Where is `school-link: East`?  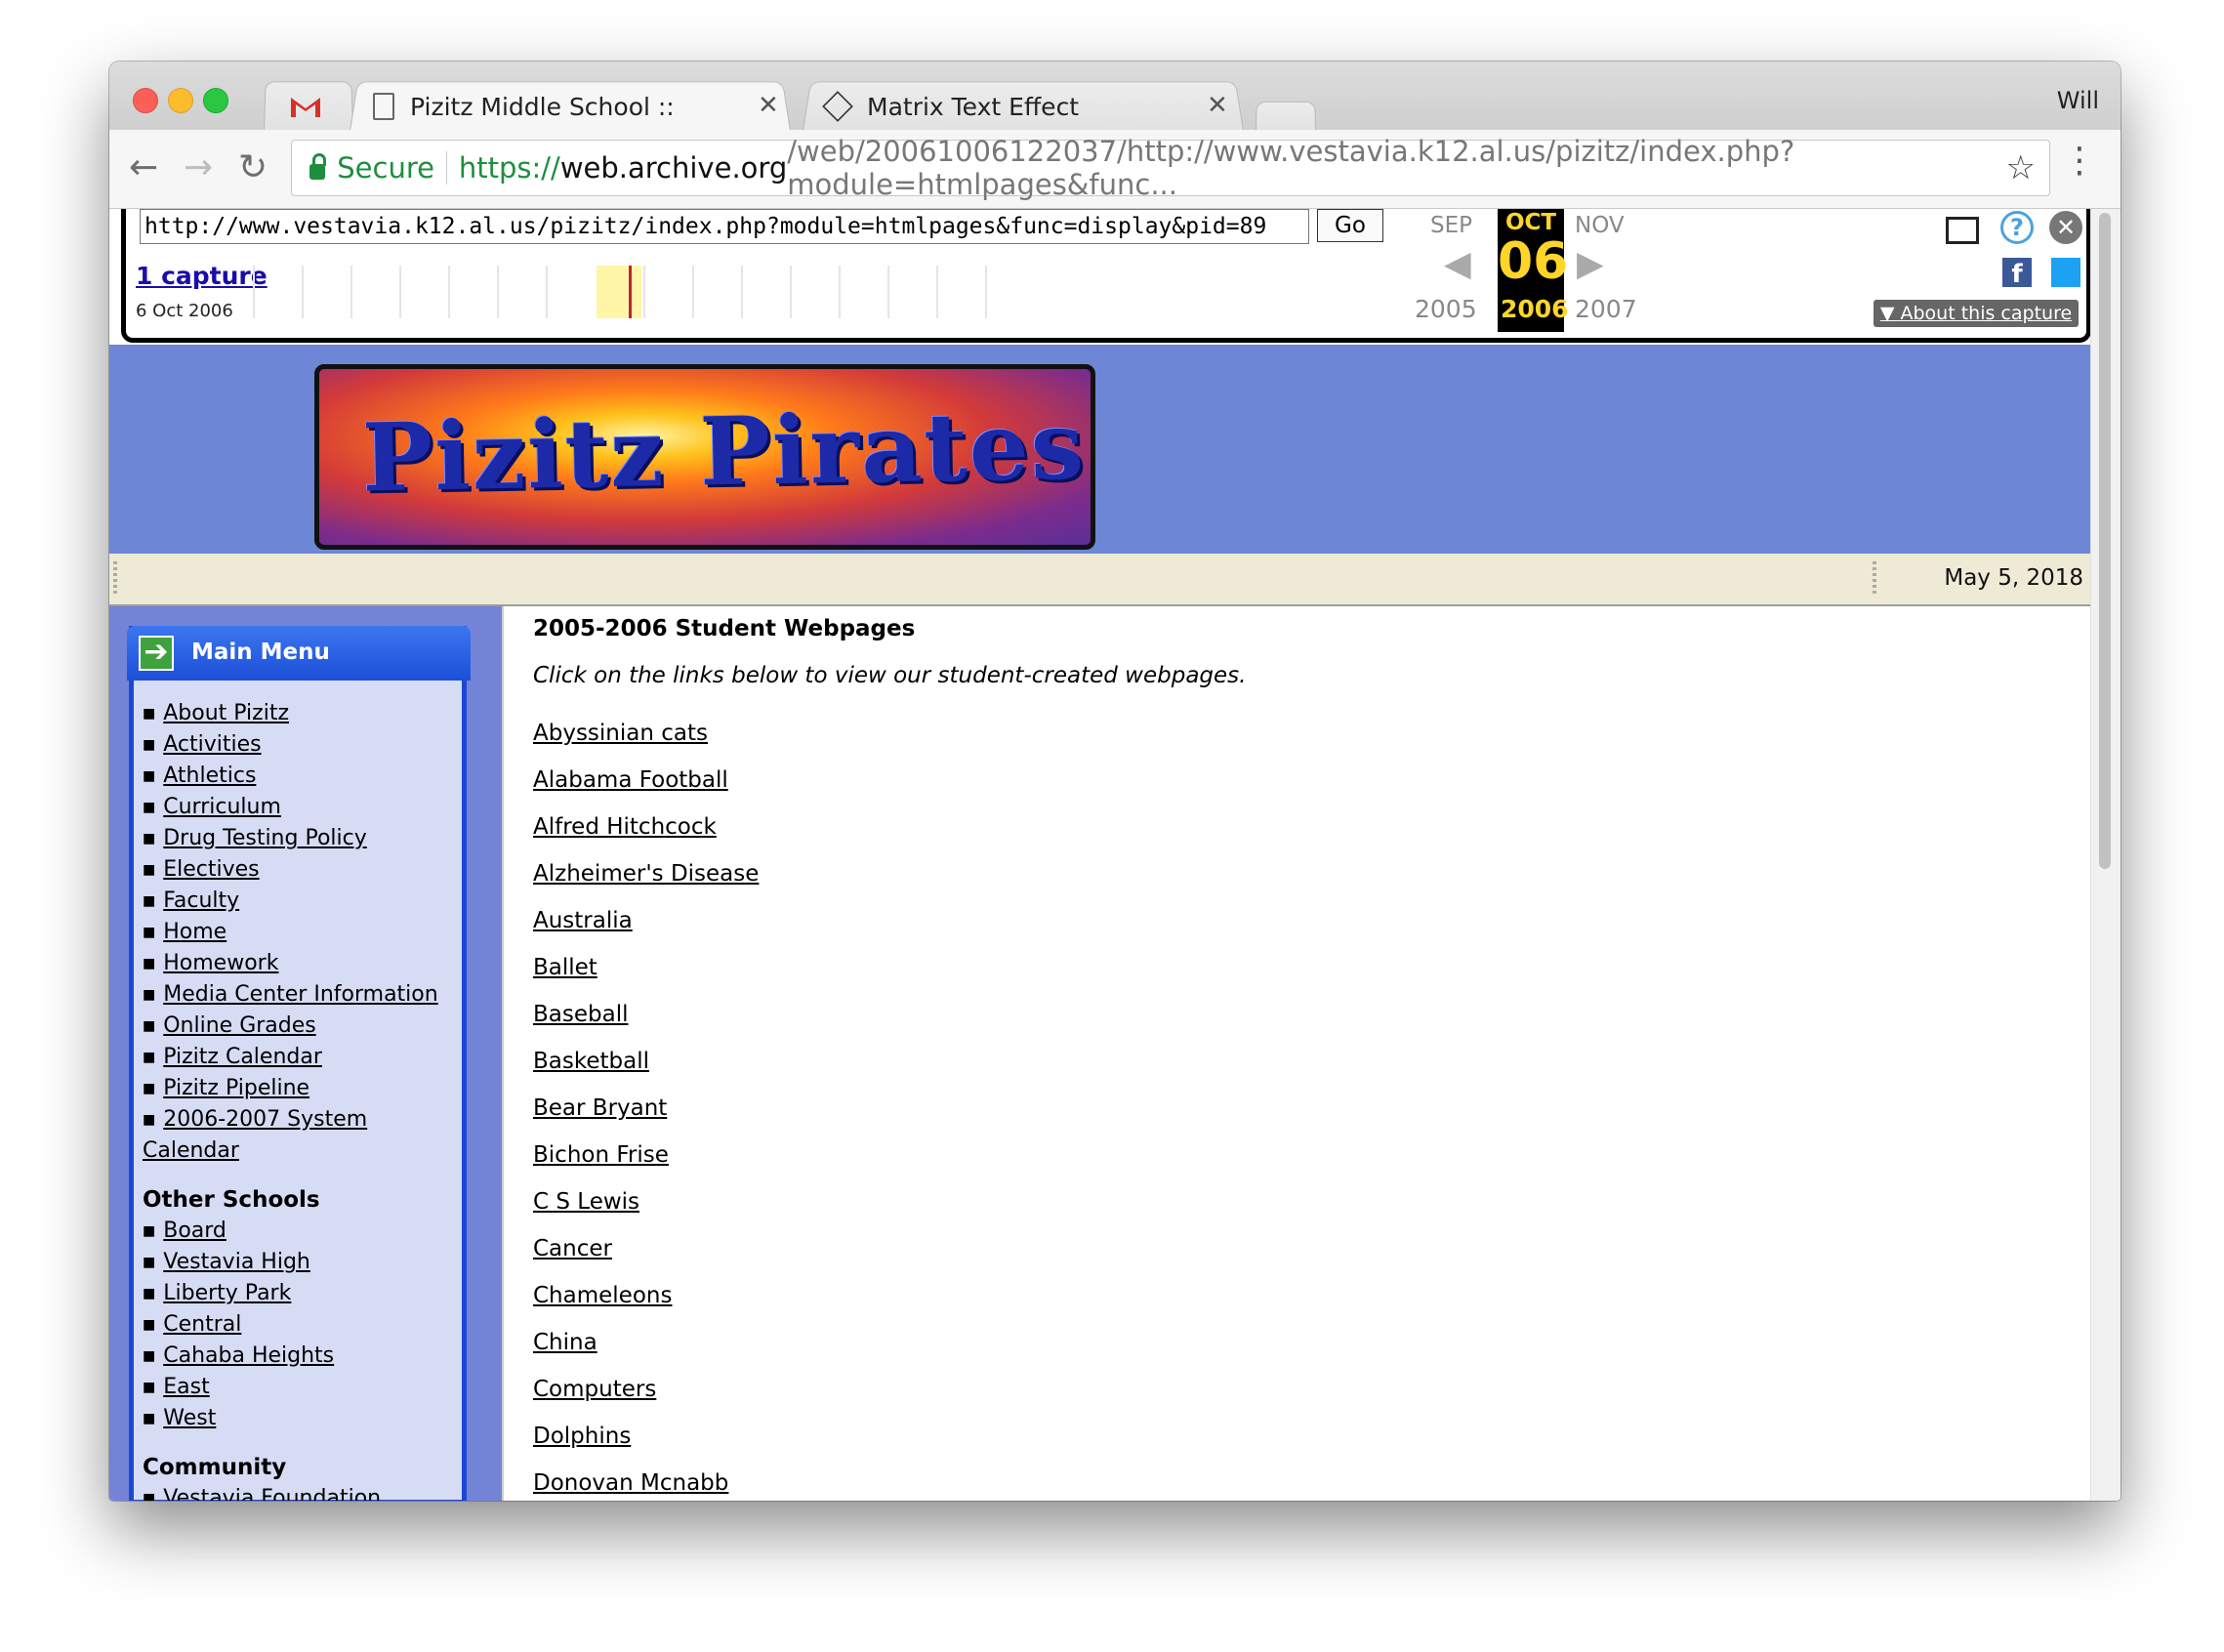 school-link: East is located at coordinates (186, 1387).